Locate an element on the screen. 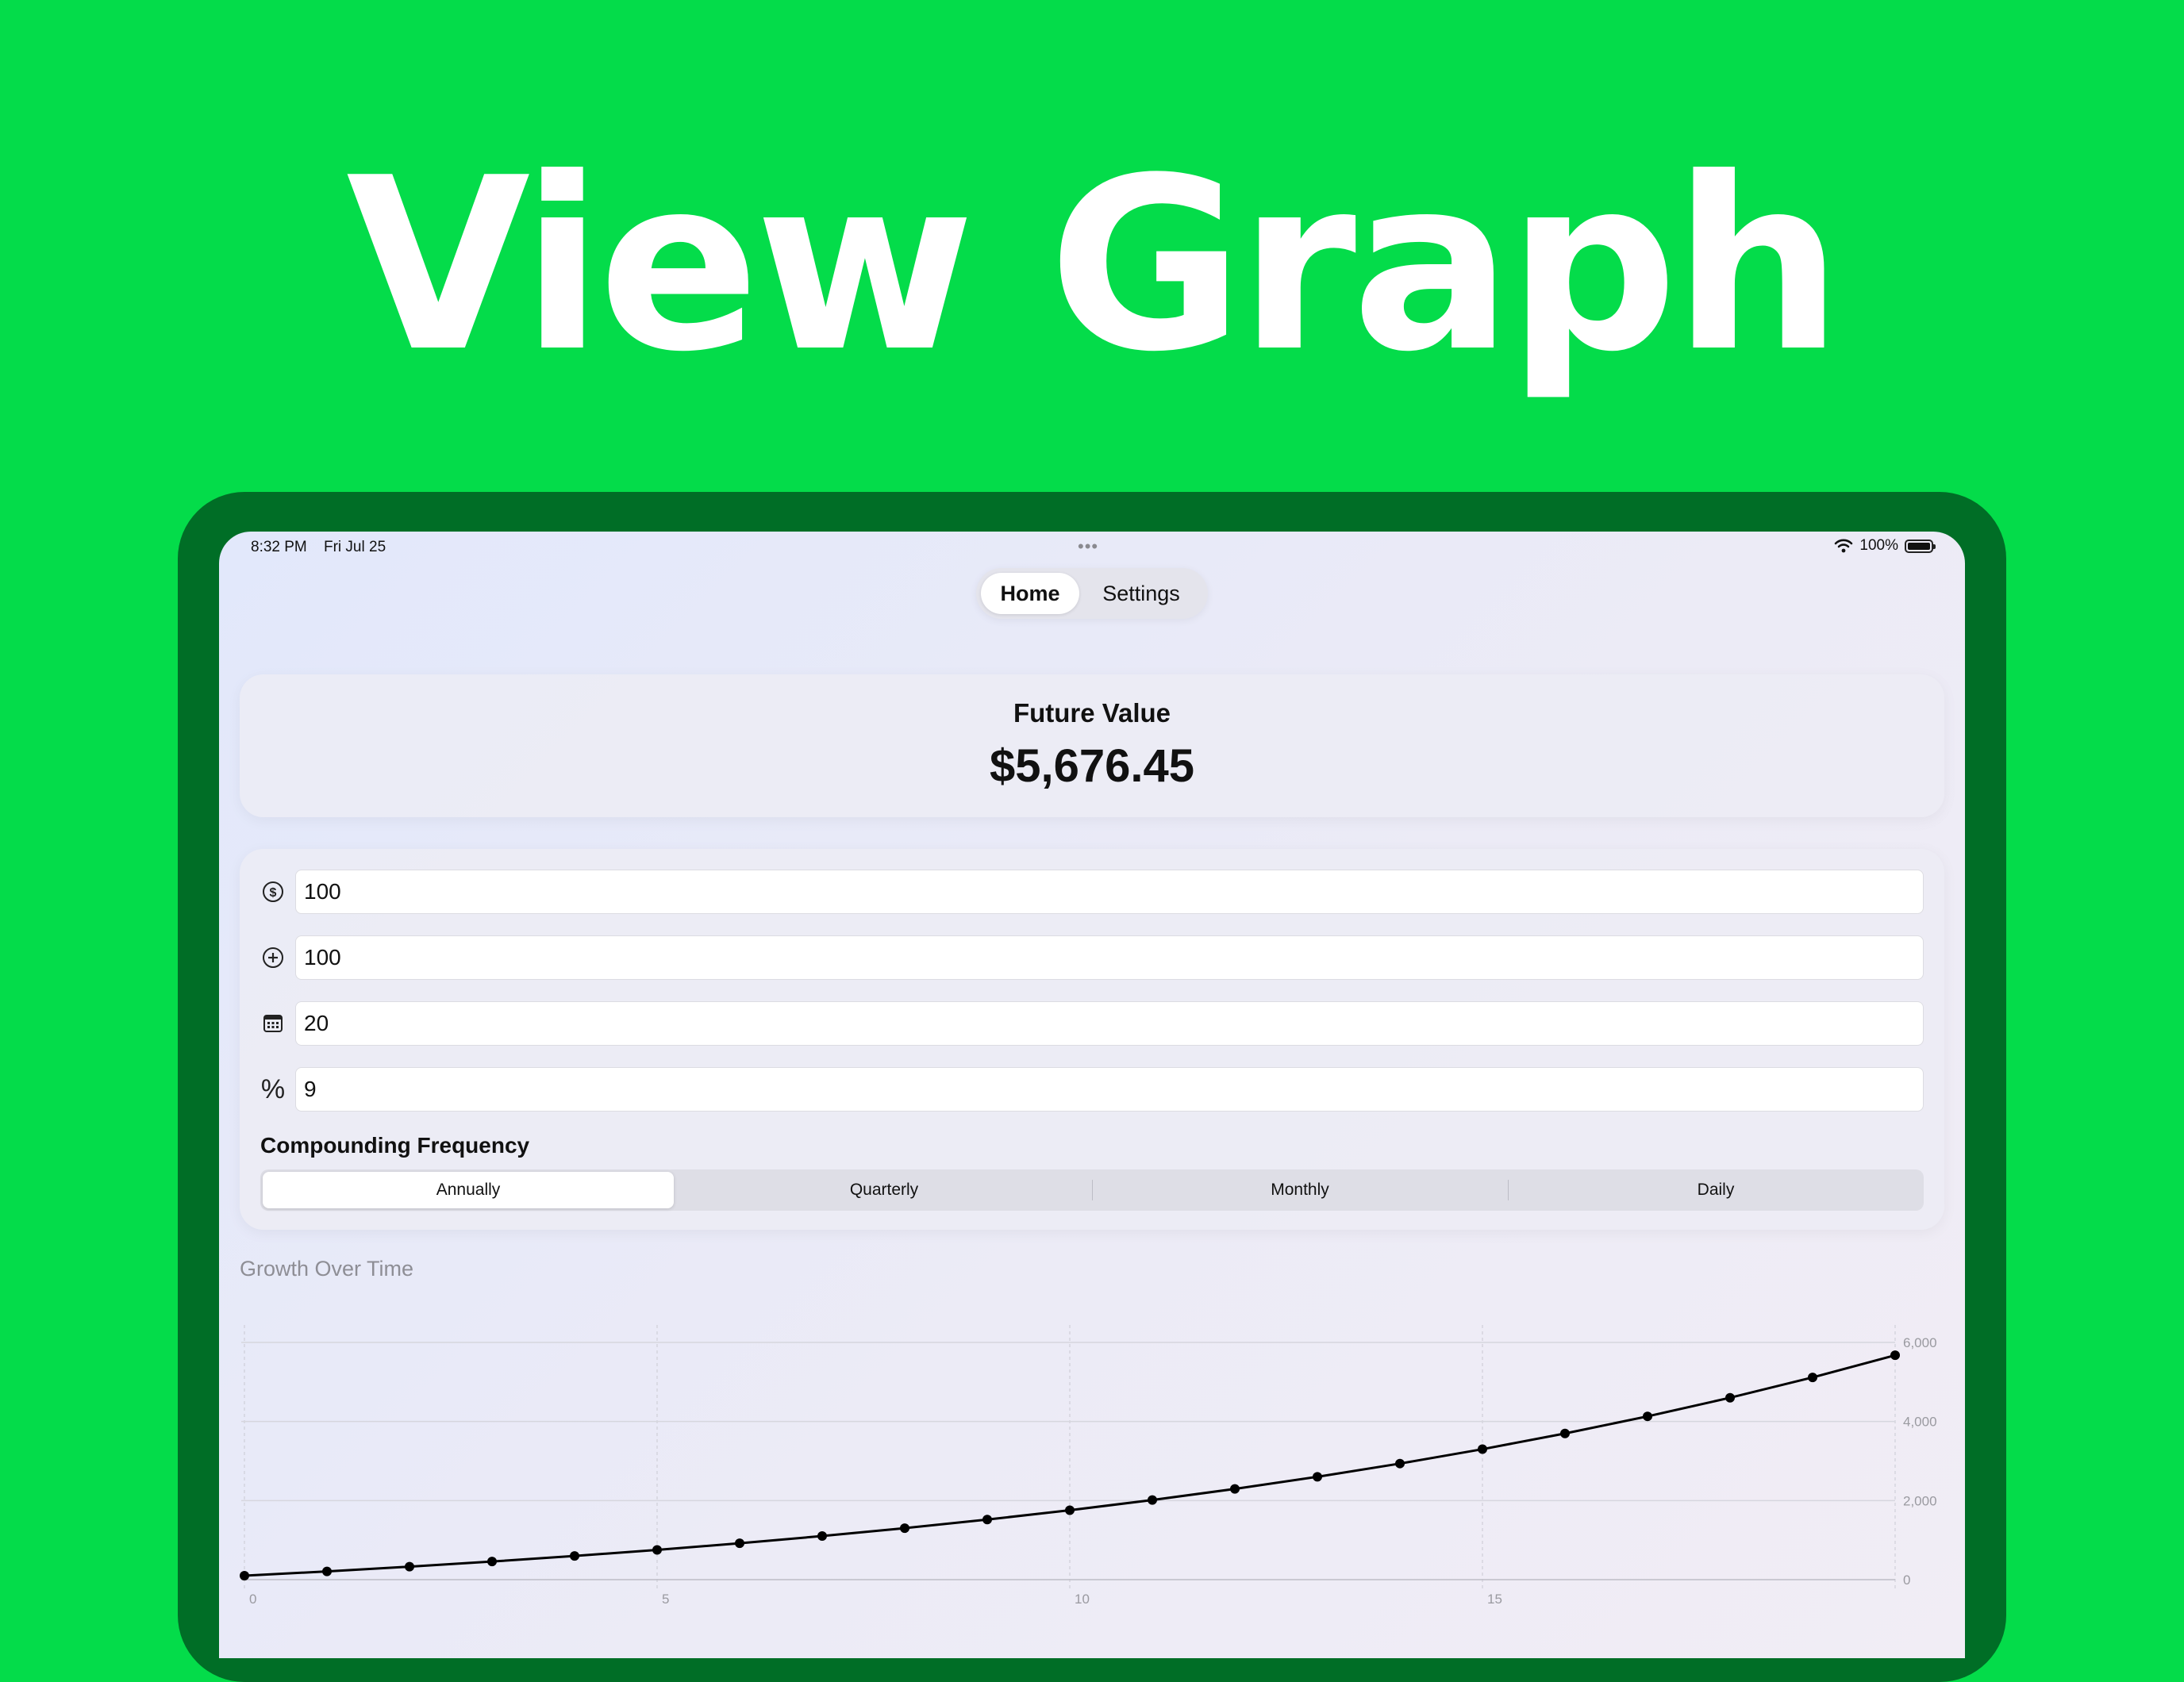 The height and width of the screenshot is (1682, 2184). rate-row: % is located at coordinates (1092, 1089).